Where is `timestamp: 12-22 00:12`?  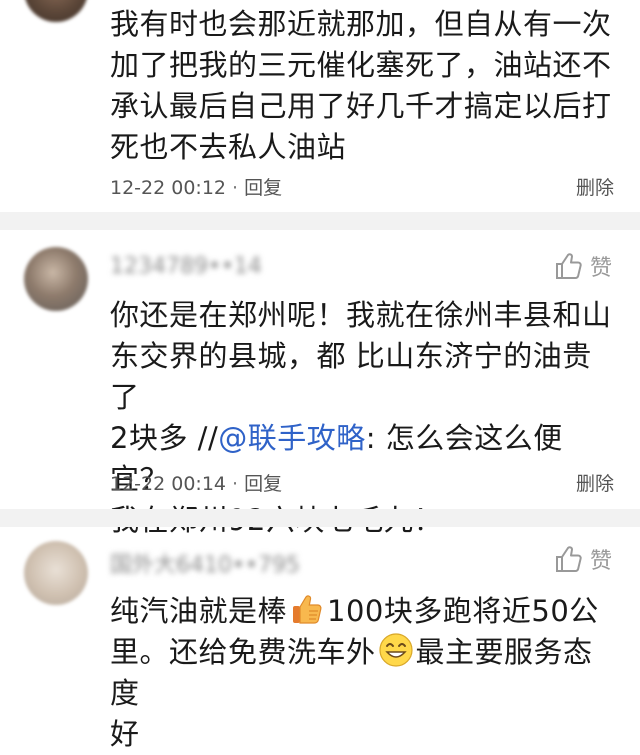 timestamp: 12-22 00:12 is located at coordinates (168, 188).